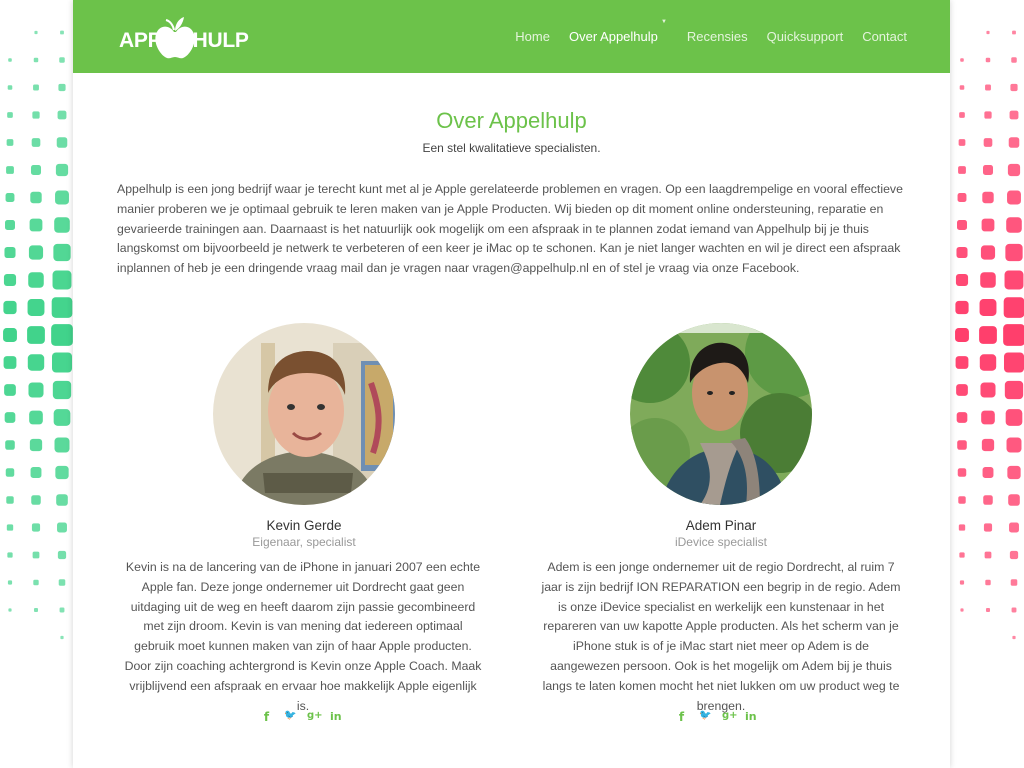 The width and height of the screenshot is (1024, 768). What do you see at coordinates (511, 120) in the screenshot?
I see `page-title: Over Appelhulp` at bounding box center [511, 120].